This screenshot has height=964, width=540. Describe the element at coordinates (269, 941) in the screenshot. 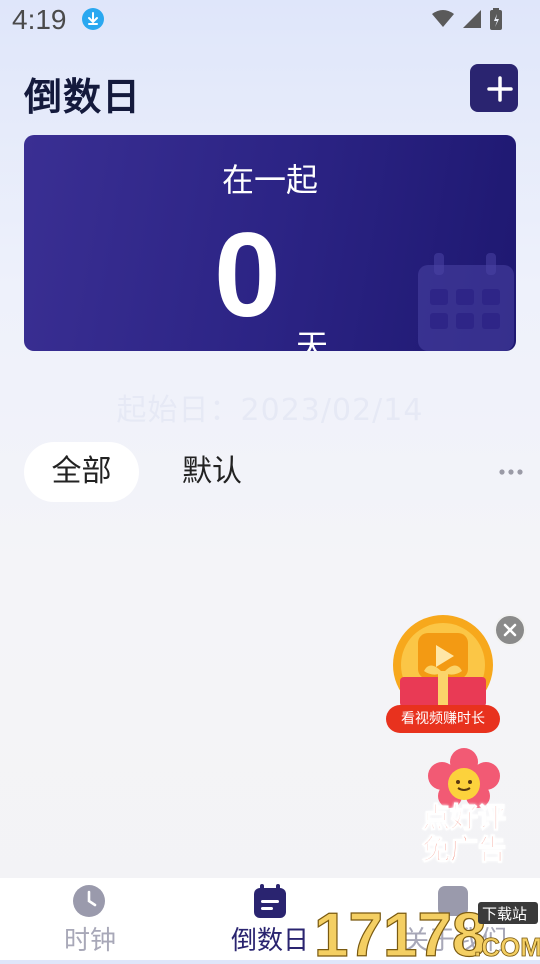

I see `nav-label-countdown: 倒数日` at that location.